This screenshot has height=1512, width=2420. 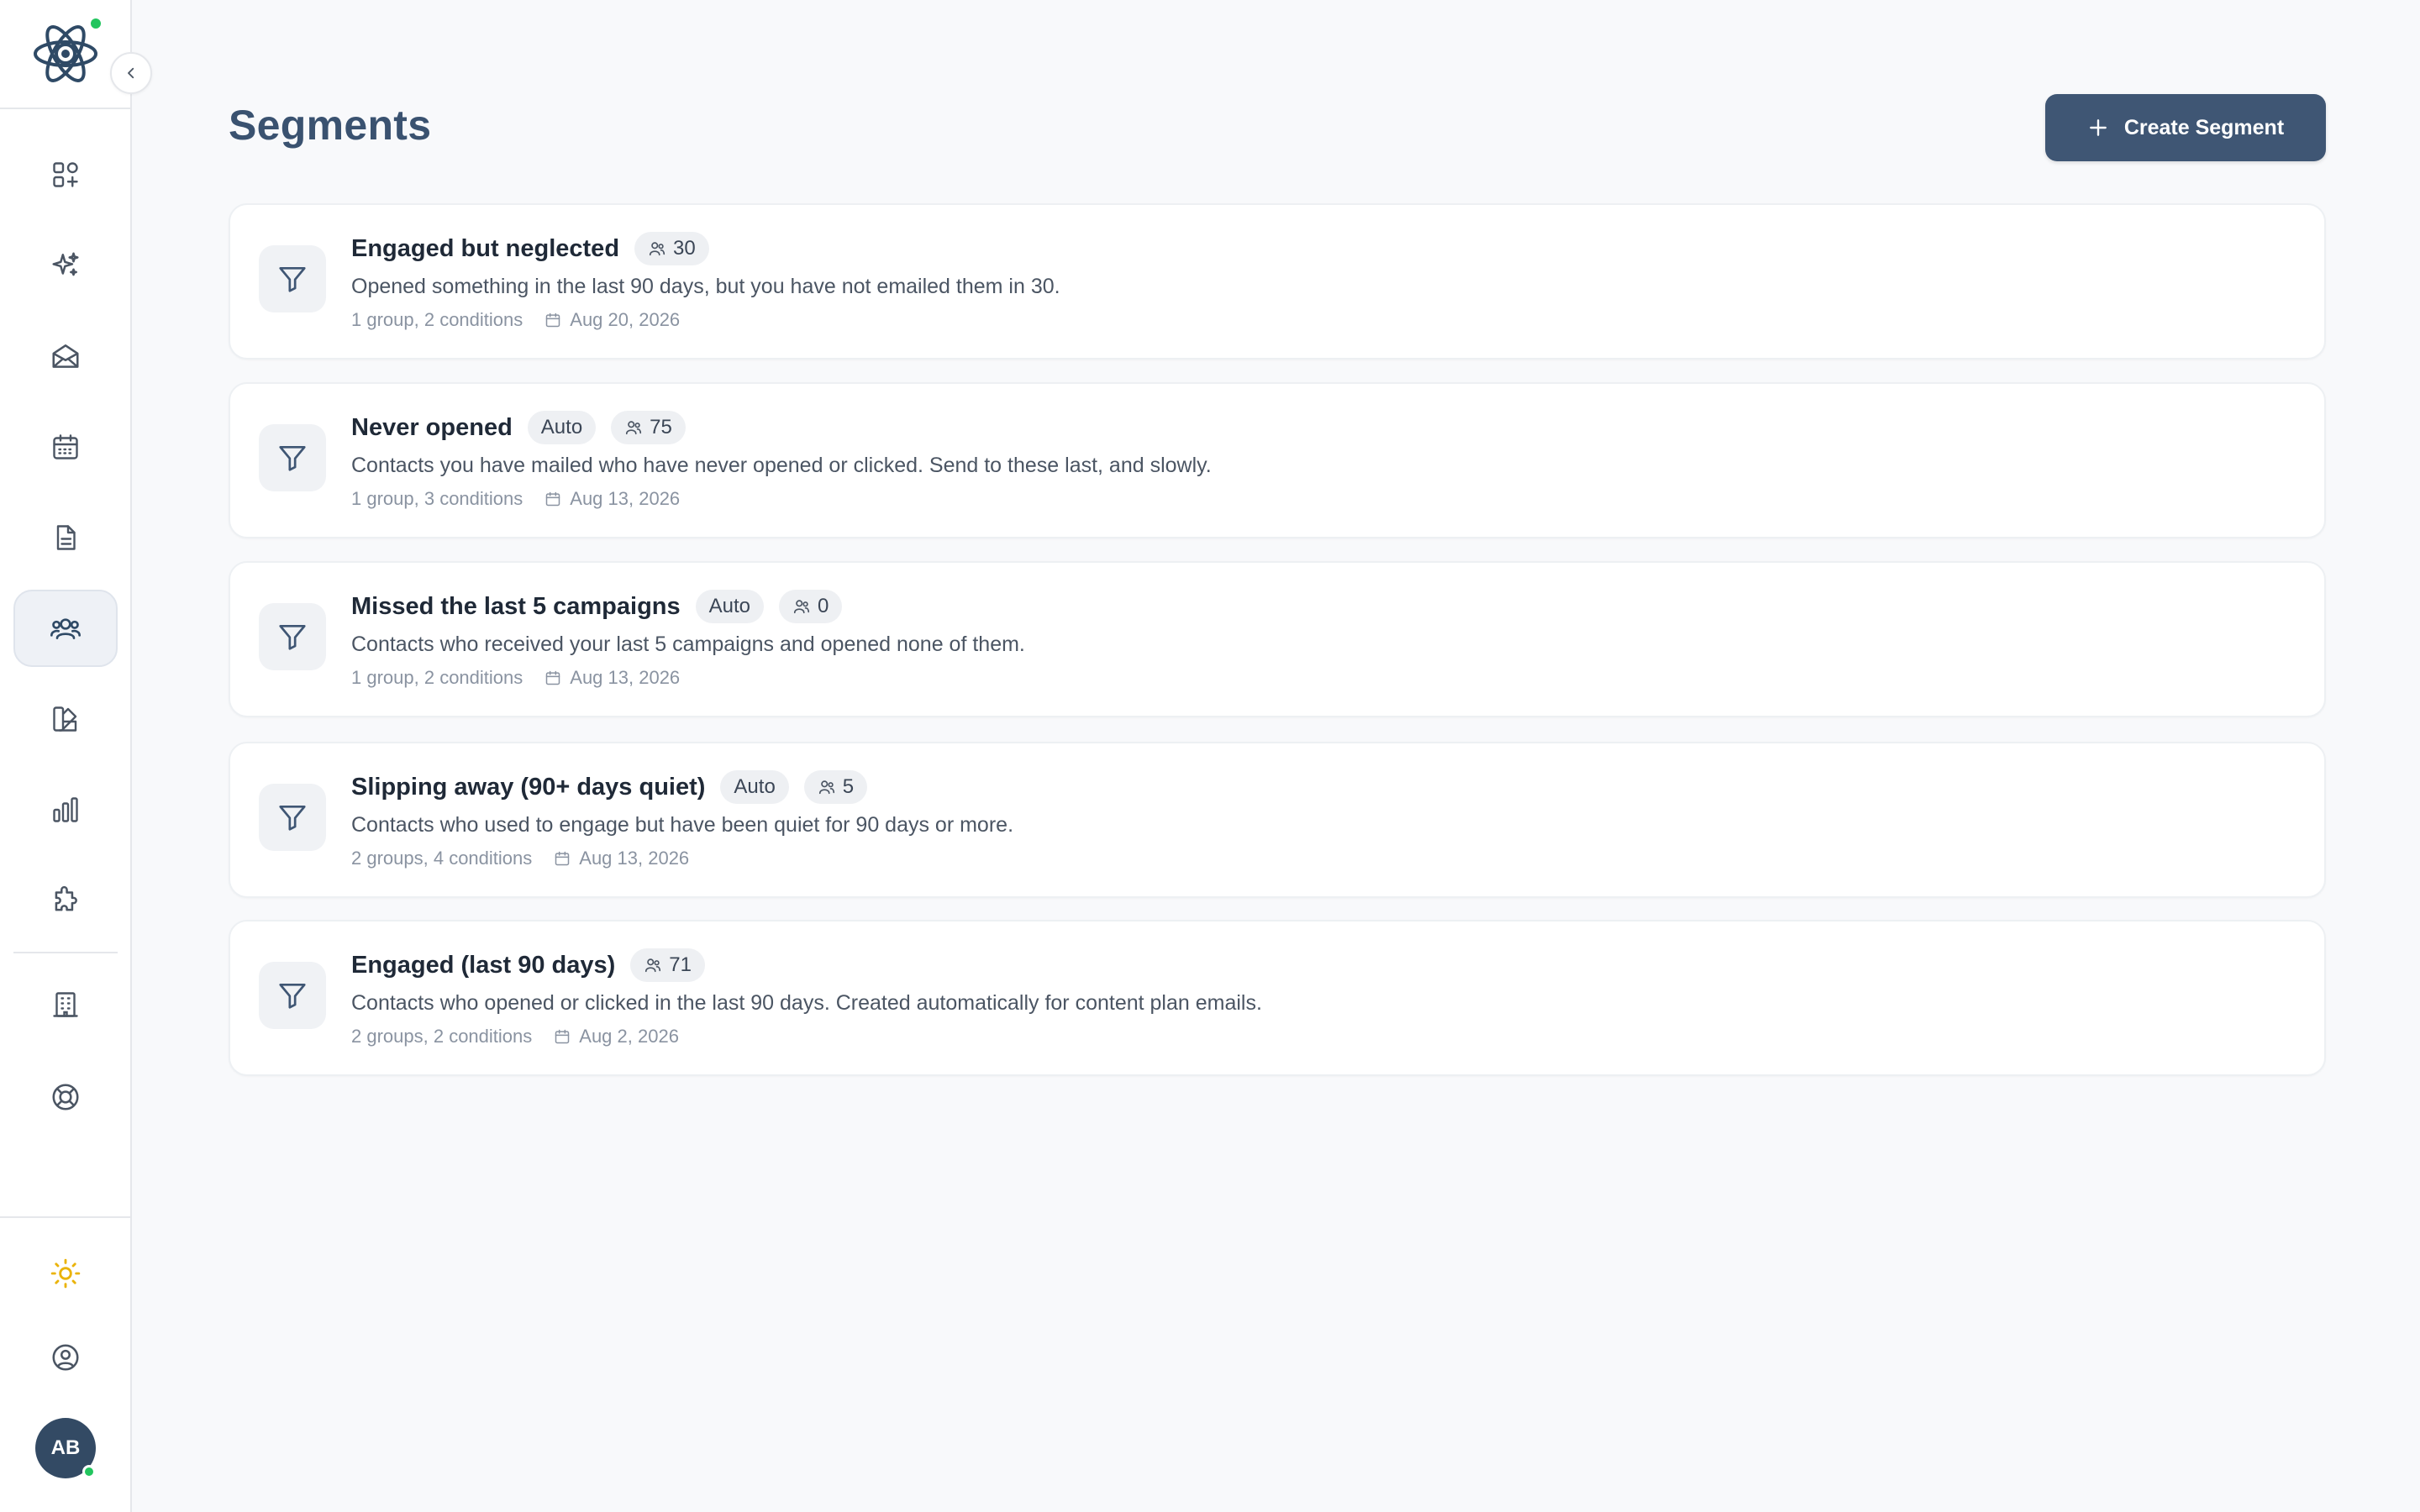 I want to click on segment-date-text: Aug 20, 2026, so click(x=626, y=319).